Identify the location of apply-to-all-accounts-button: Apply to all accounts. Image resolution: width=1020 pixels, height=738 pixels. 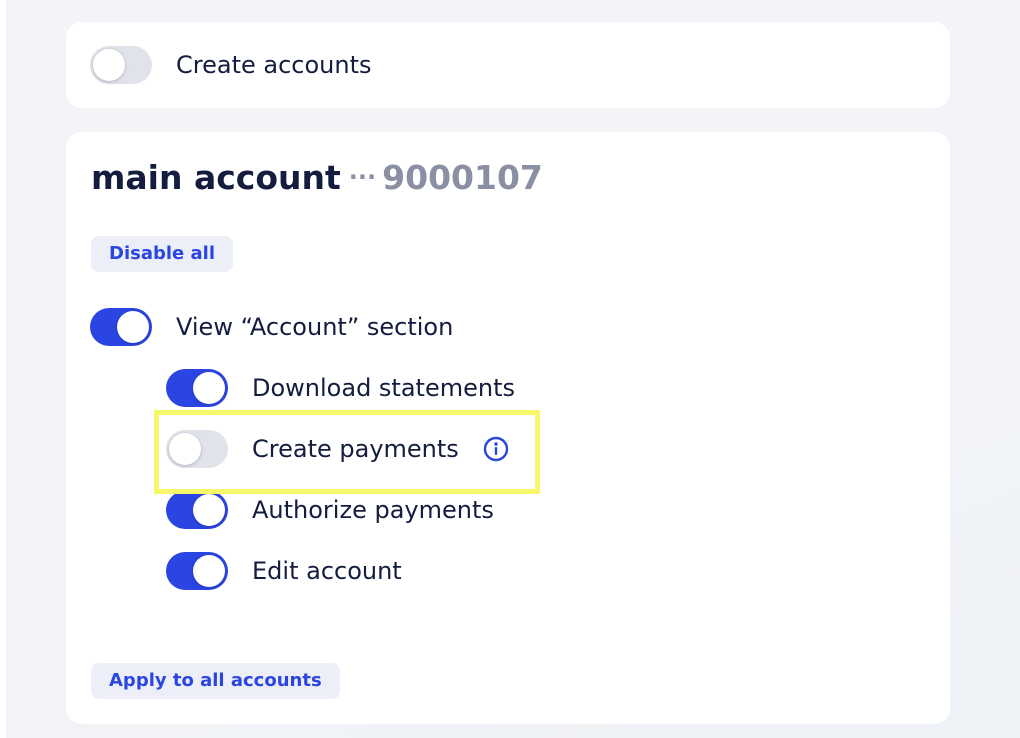
(215, 681).